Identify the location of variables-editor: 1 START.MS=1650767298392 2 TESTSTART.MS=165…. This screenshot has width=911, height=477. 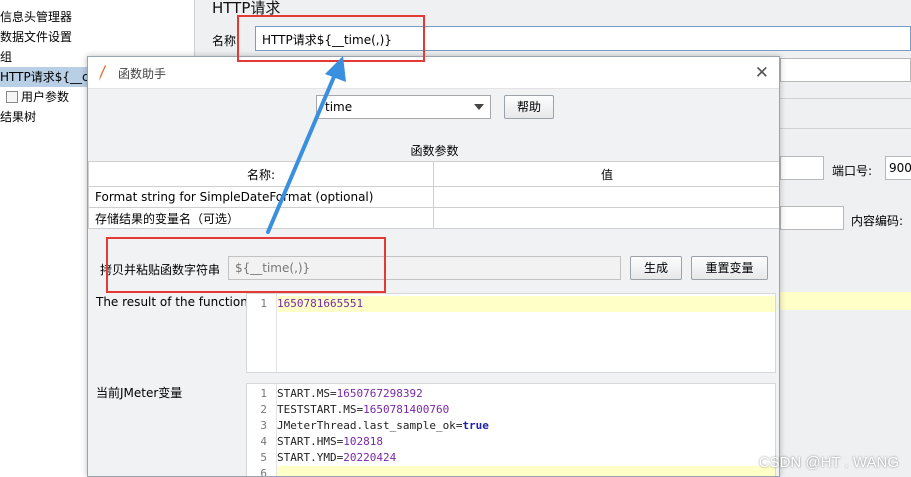
(511, 430).